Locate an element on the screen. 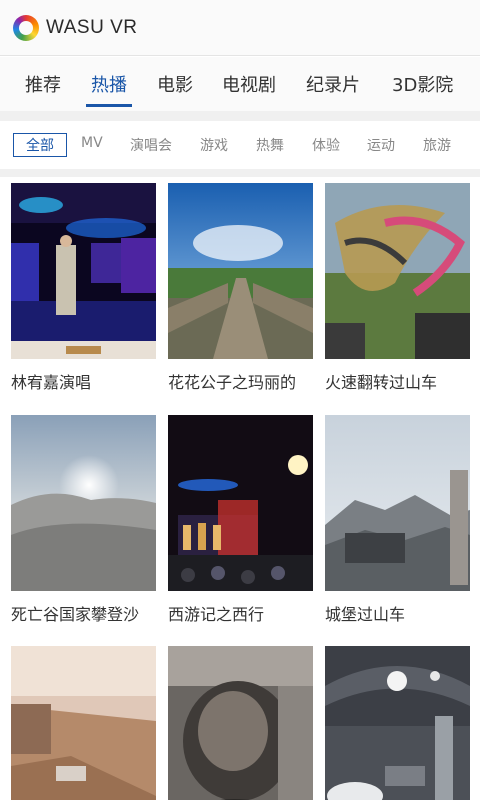  video-card: 城堡过山车 is located at coordinates (397, 520).